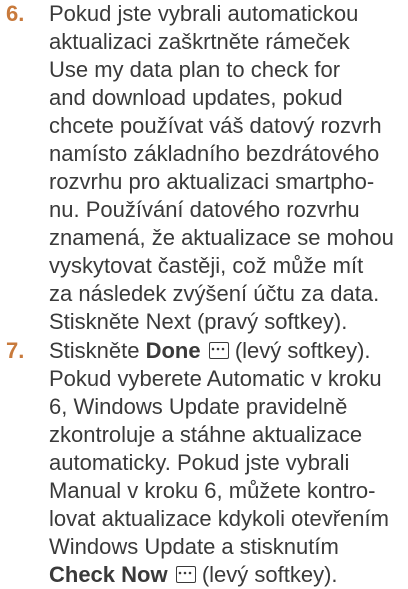 The image size is (408, 589). I want to click on text-line: and download updates, pokud, so click(196, 97).